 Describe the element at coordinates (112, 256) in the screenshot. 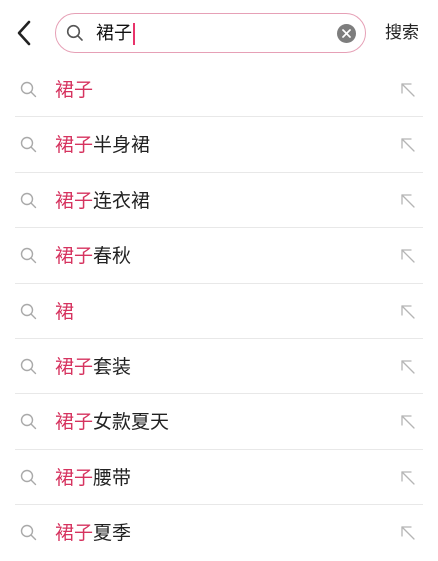

I see `suggestion-rest: 春秋` at that location.